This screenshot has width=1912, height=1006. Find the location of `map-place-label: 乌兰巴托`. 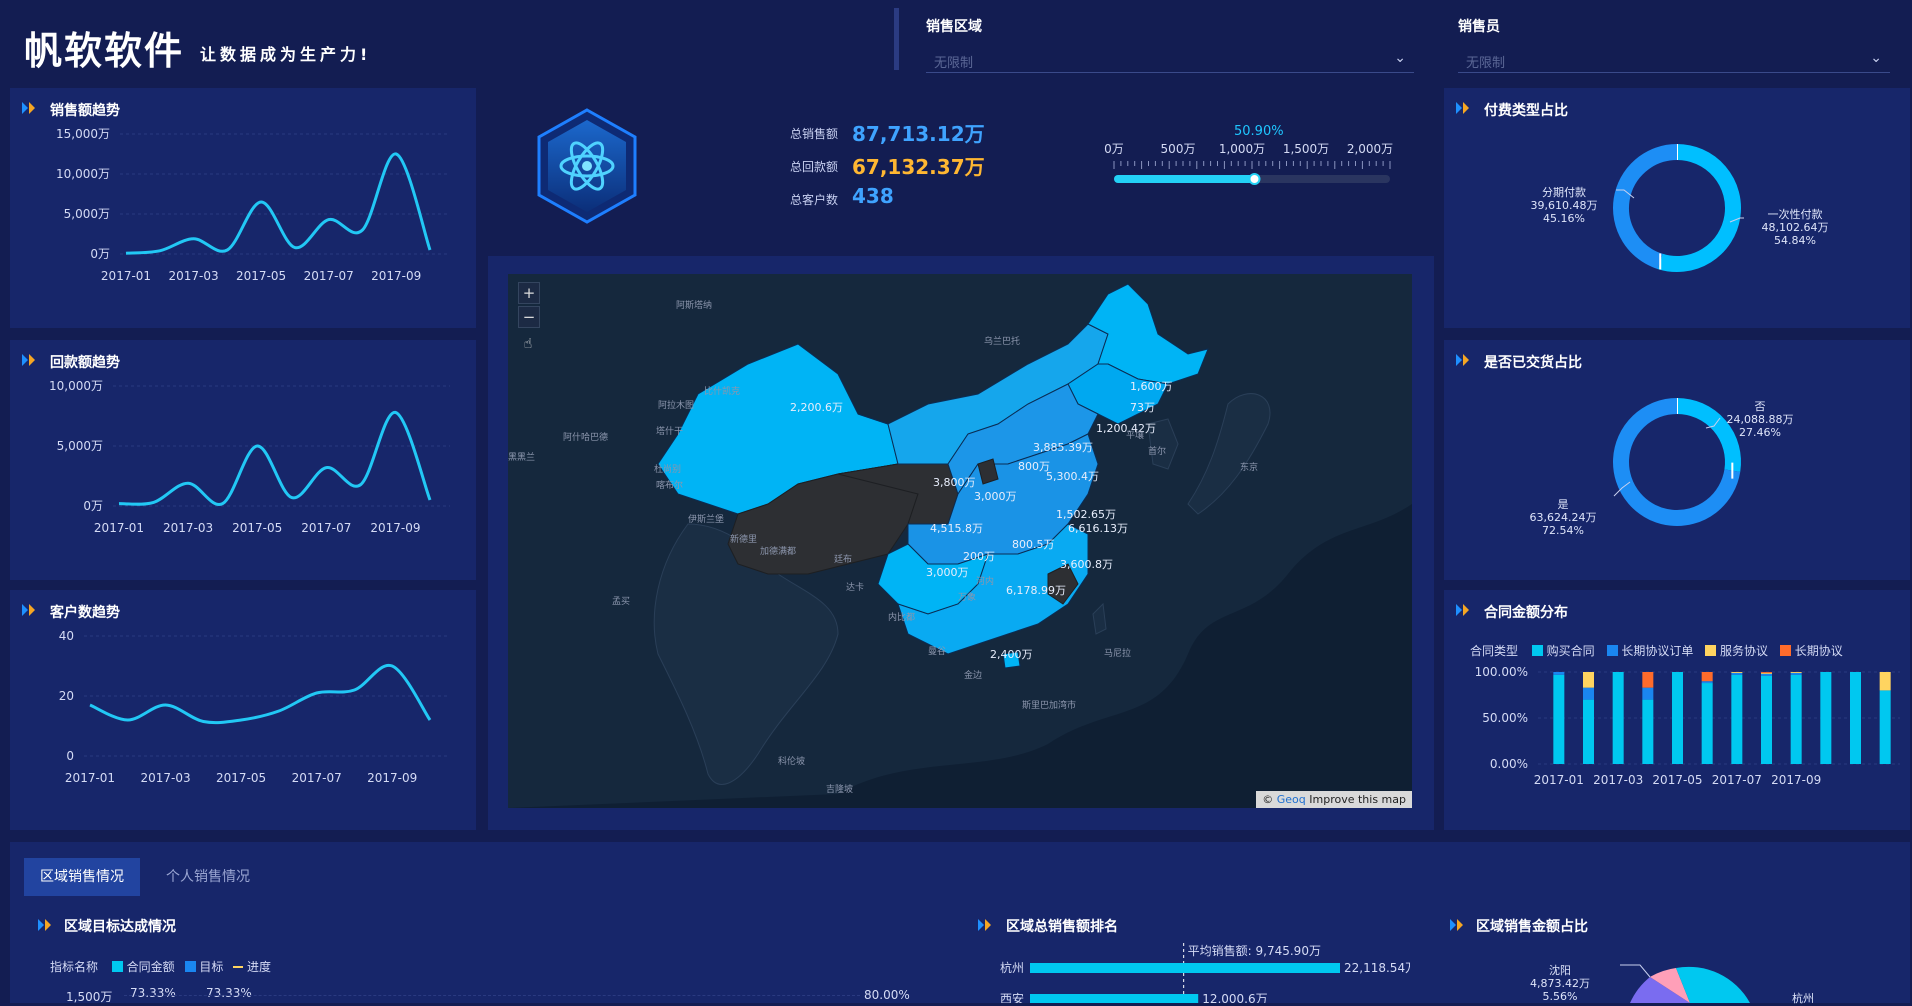

map-place-label: 乌兰巴托 is located at coordinates (1002, 342).